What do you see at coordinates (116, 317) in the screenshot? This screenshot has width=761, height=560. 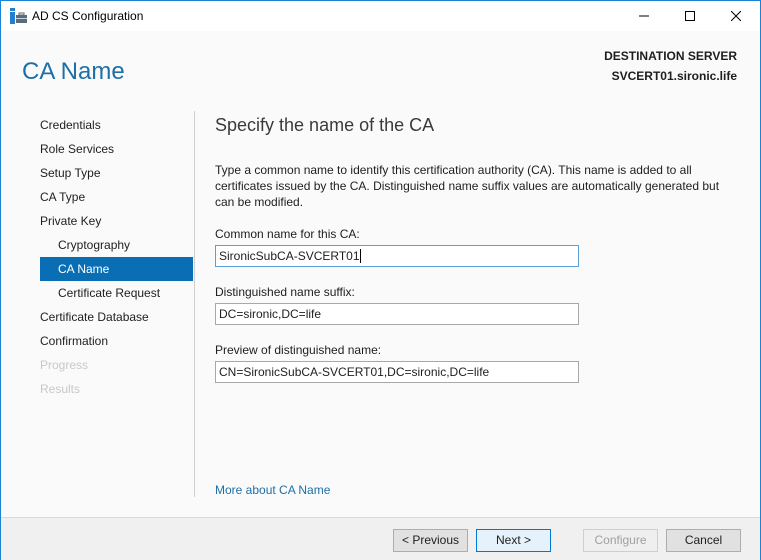 I see `nav-item-certificate-database: Certificate Database` at bounding box center [116, 317].